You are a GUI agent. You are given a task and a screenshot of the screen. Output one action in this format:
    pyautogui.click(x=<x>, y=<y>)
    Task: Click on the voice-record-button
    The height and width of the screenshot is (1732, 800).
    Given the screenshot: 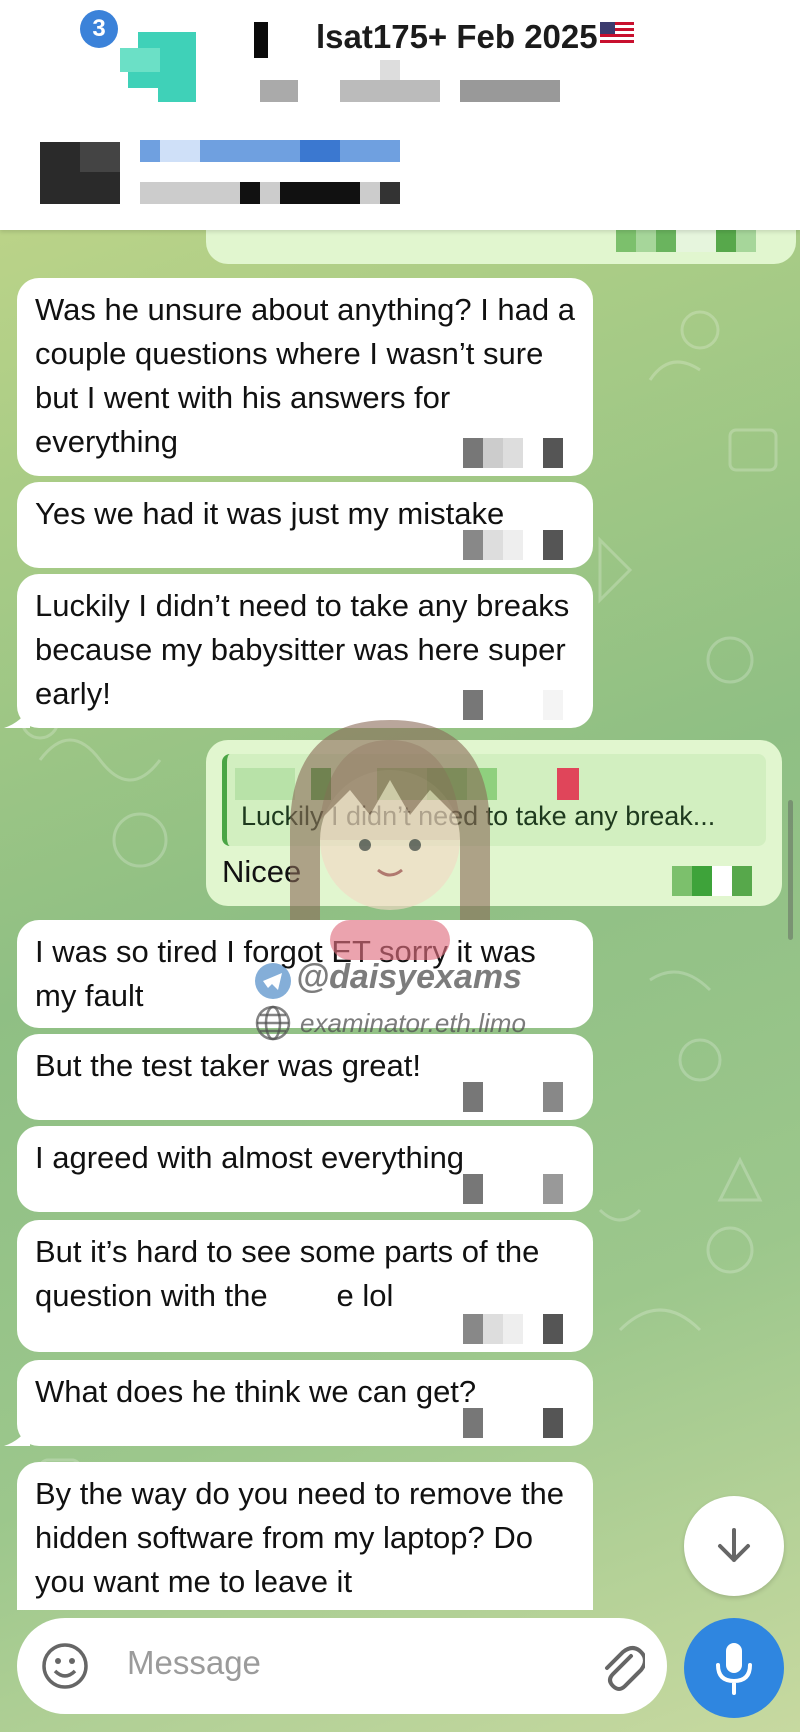 What is the action you would take?
    pyautogui.click(x=734, y=1668)
    